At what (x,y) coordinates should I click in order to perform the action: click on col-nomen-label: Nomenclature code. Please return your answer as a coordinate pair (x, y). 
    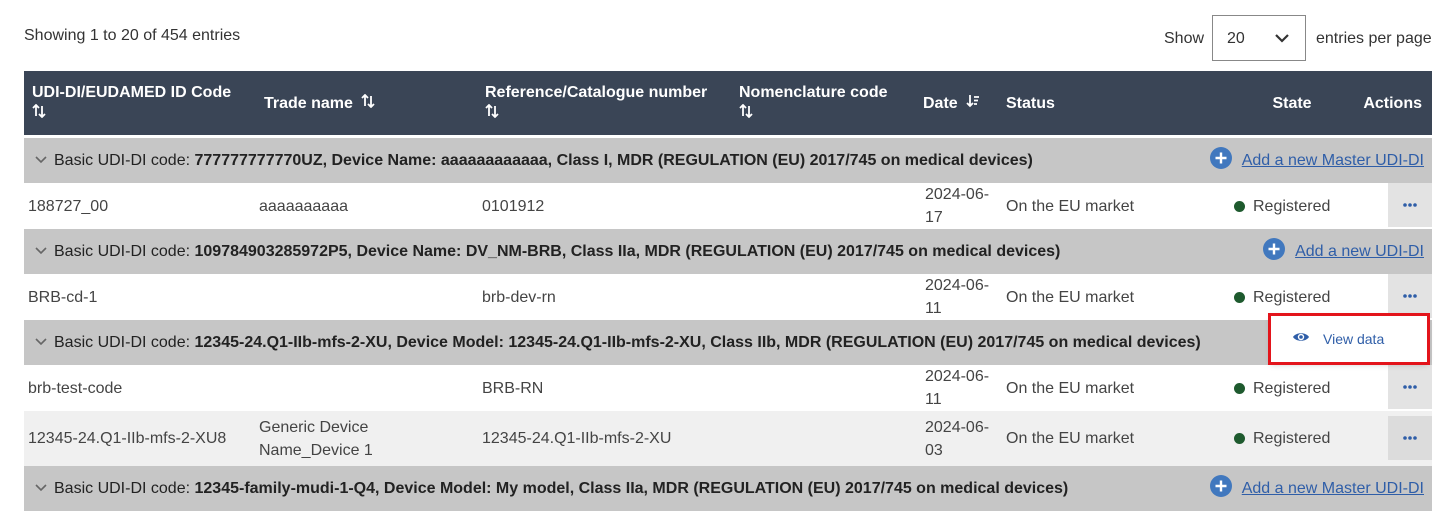
    Looking at the image, I should click on (813, 92).